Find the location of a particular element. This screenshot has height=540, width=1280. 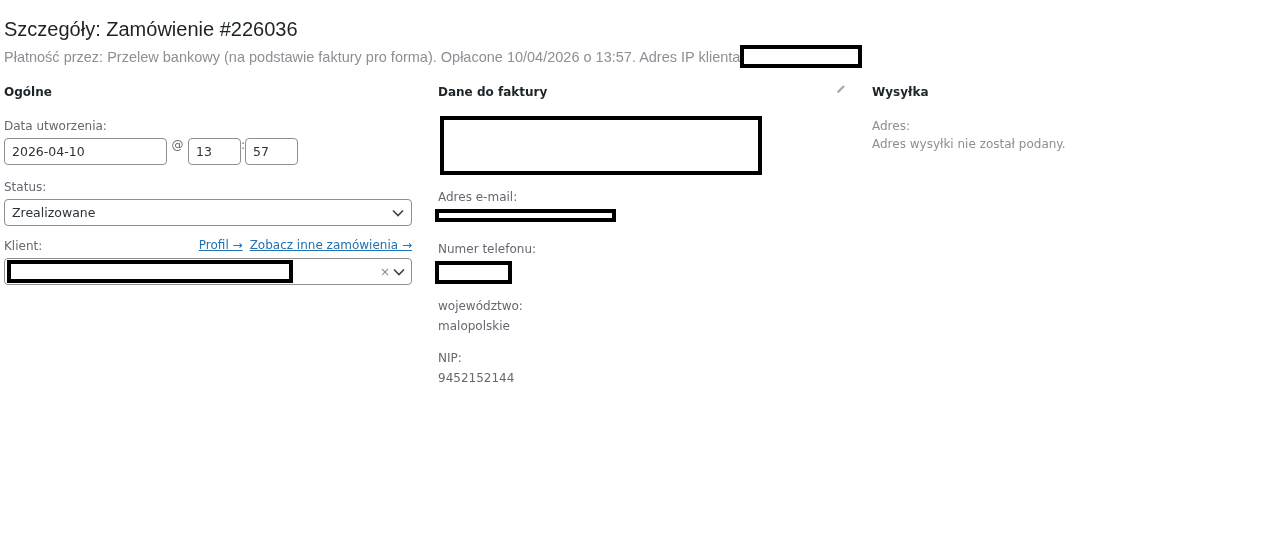

field-label: województwo: is located at coordinates (481, 306).